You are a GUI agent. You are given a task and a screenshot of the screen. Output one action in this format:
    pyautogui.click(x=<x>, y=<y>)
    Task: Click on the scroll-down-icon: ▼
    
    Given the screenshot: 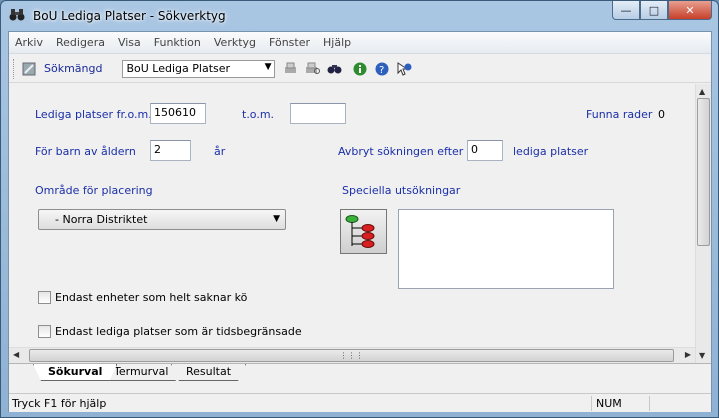 What is the action you would take?
    pyautogui.click(x=702, y=355)
    